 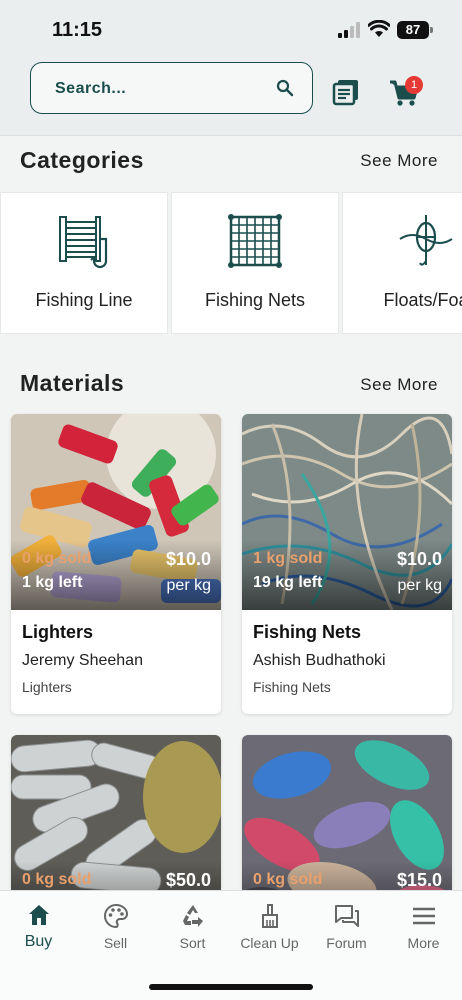 What do you see at coordinates (52, 582) in the screenshot?
I see `stock-left: 1 kg left` at bounding box center [52, 582].